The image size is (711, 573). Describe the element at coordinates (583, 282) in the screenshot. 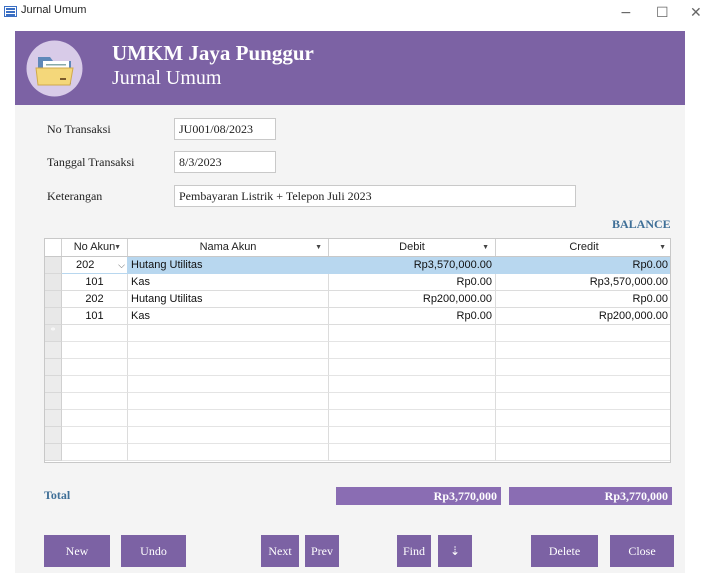

I see `cell-credit: Rp3,570,000.00` at that location.